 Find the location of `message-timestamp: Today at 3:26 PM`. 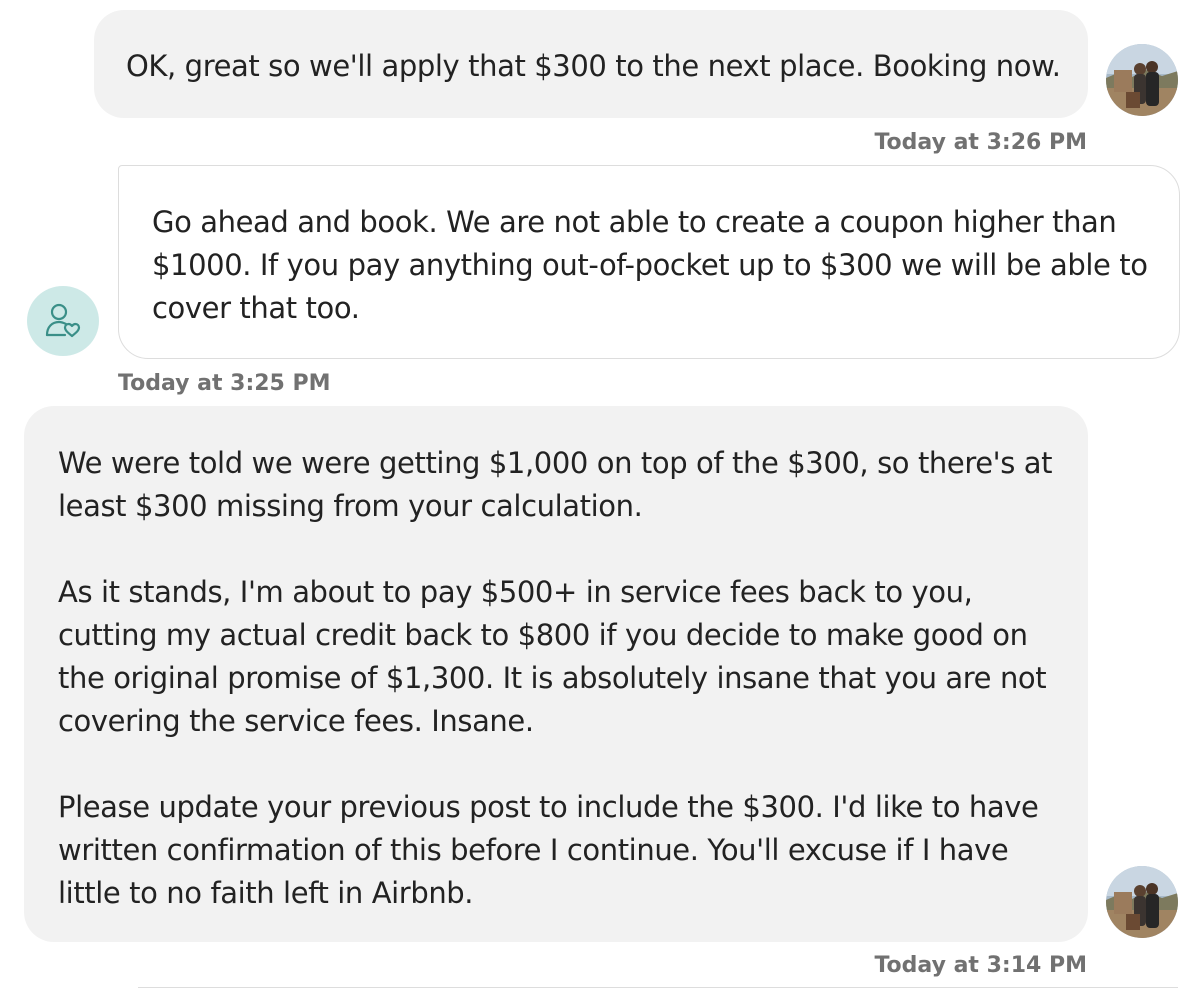

message-timestamp: Today at 3:26 PM is located at coordinates (980, 142).